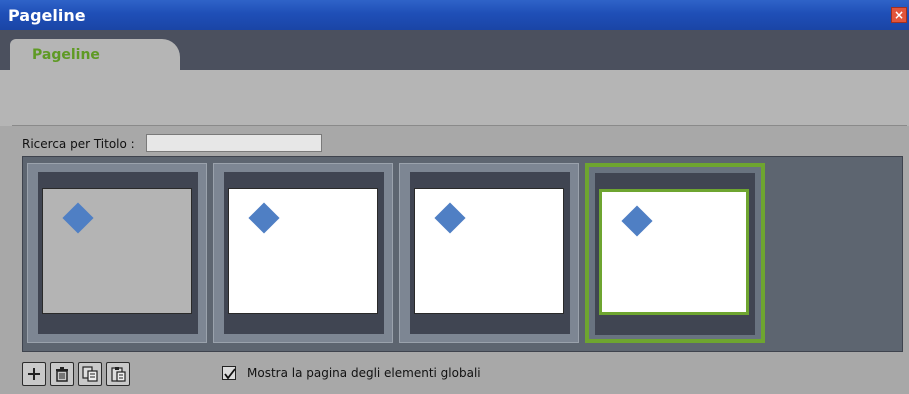 The image size is (909, 394). Describe the element at coordinates (47, 15) in the screenshot. I see `window-title: Pageline` at that location.